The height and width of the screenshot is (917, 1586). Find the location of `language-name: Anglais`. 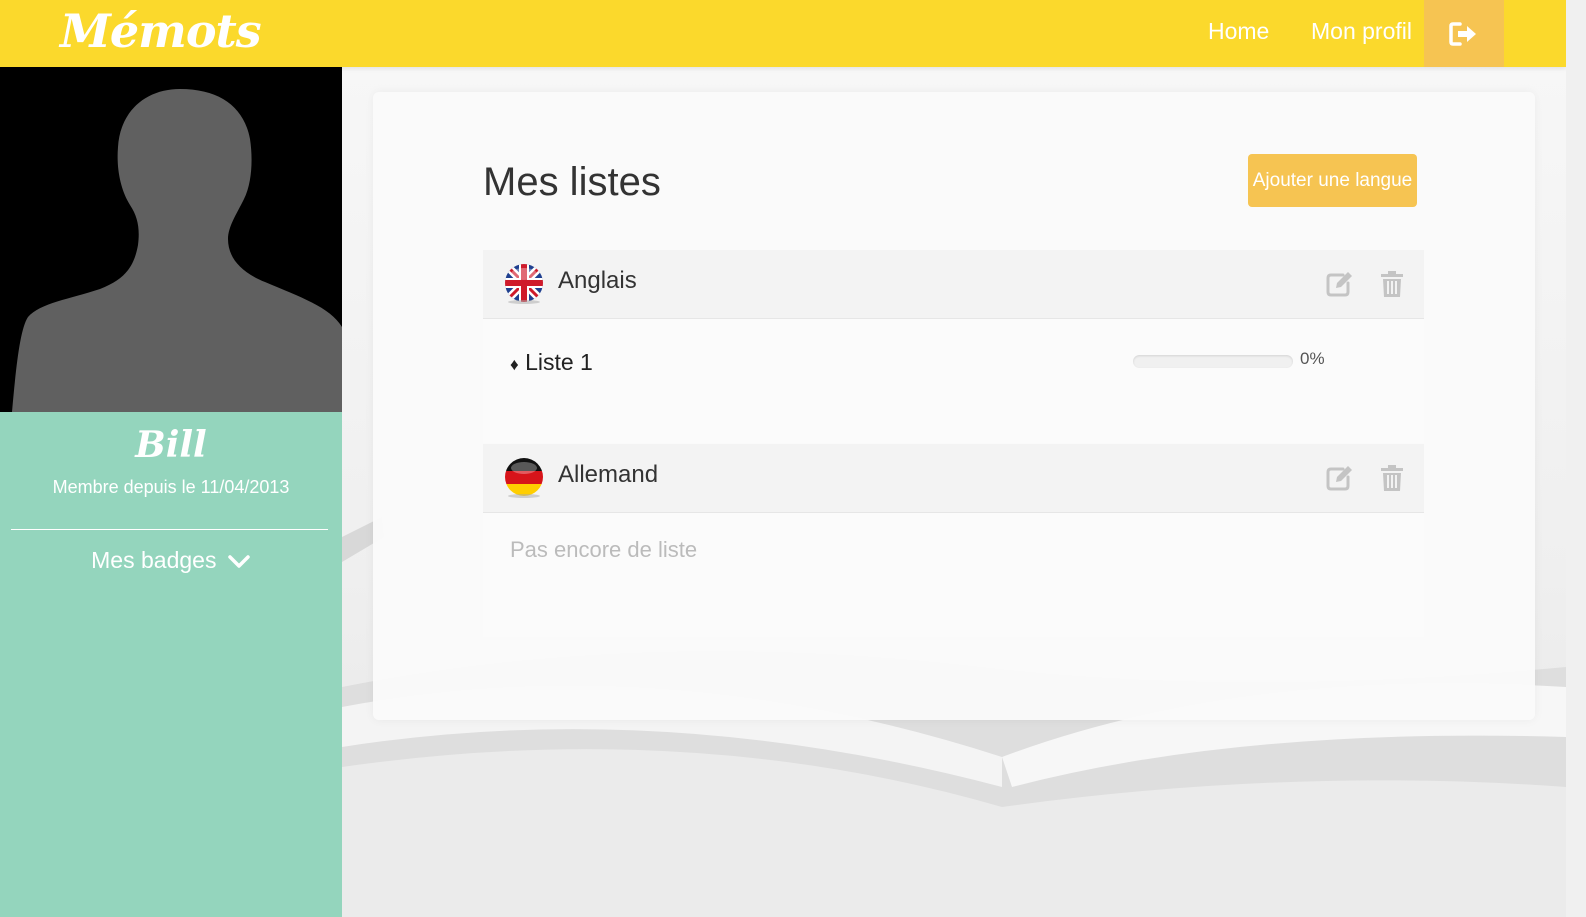

language-name: Anglais is located at coordinates (597, 280).